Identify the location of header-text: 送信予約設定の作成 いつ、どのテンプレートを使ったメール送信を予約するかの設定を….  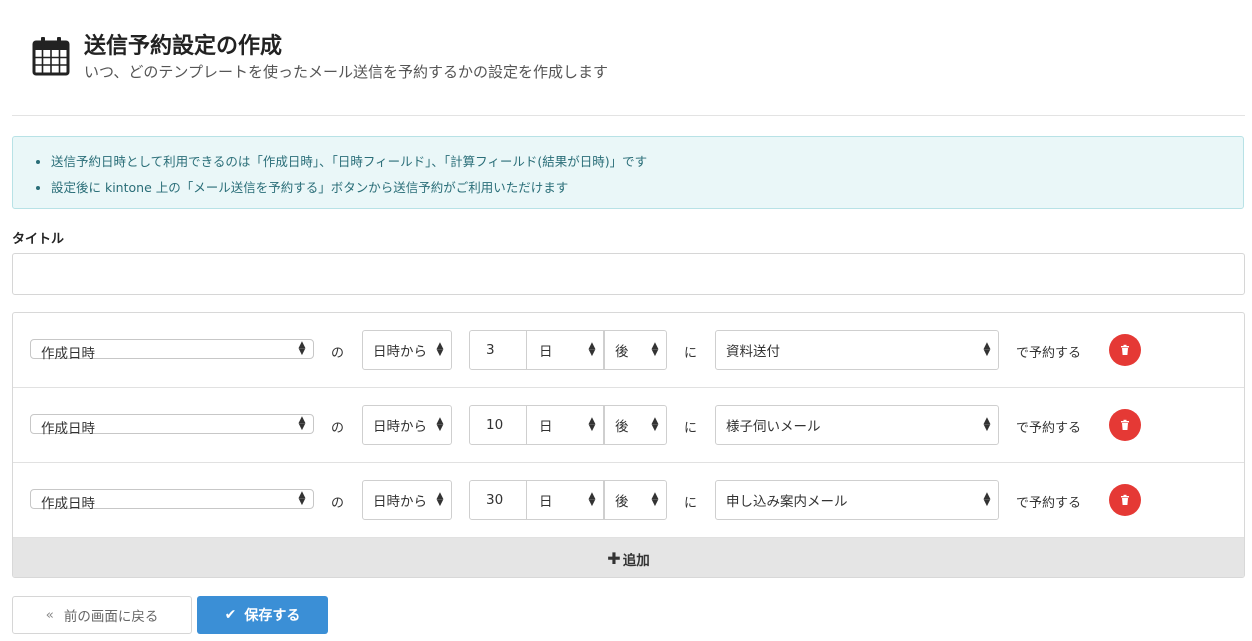
(346, 57).